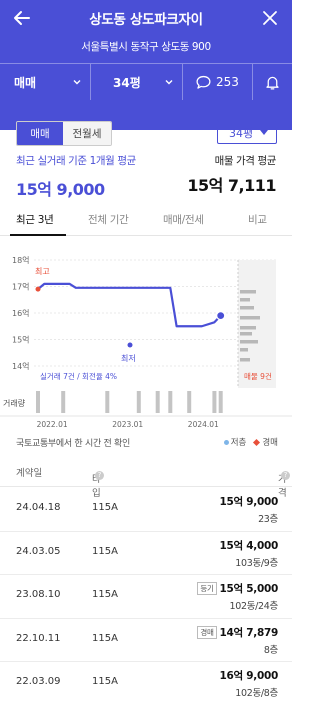 The height and width of the screenshot is (704, 320). What do you see at coordinates (258, 376) in the screenshot?
I see `listing-count: 매물 9건` at bounding box center [258, 376].